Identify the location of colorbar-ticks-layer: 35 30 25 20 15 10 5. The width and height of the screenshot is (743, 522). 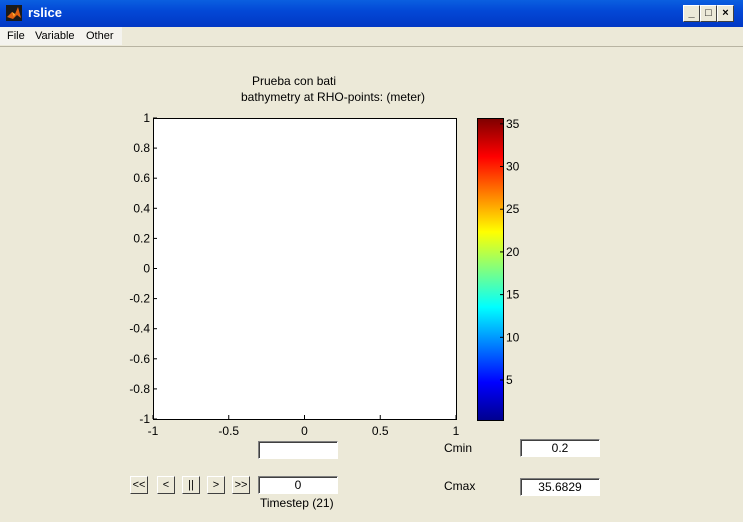
(510, 252).